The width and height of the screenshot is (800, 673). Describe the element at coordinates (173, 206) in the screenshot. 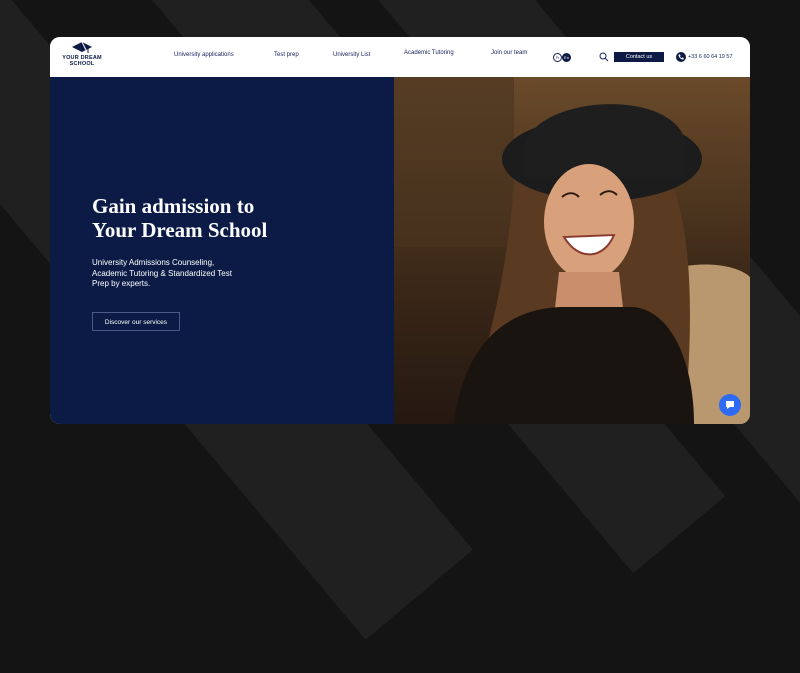

I see `hero-title-line1: Gain admission to` at that location.